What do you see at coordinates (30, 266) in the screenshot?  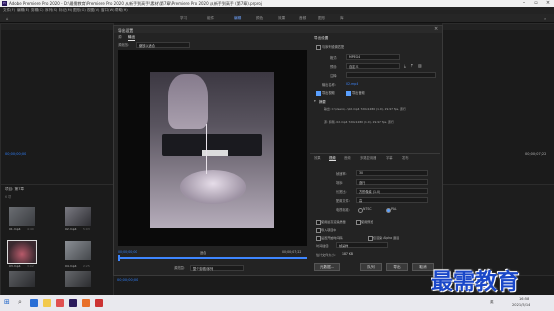 I see `clip-duration: 3:02` at bounding box center [30, 266].